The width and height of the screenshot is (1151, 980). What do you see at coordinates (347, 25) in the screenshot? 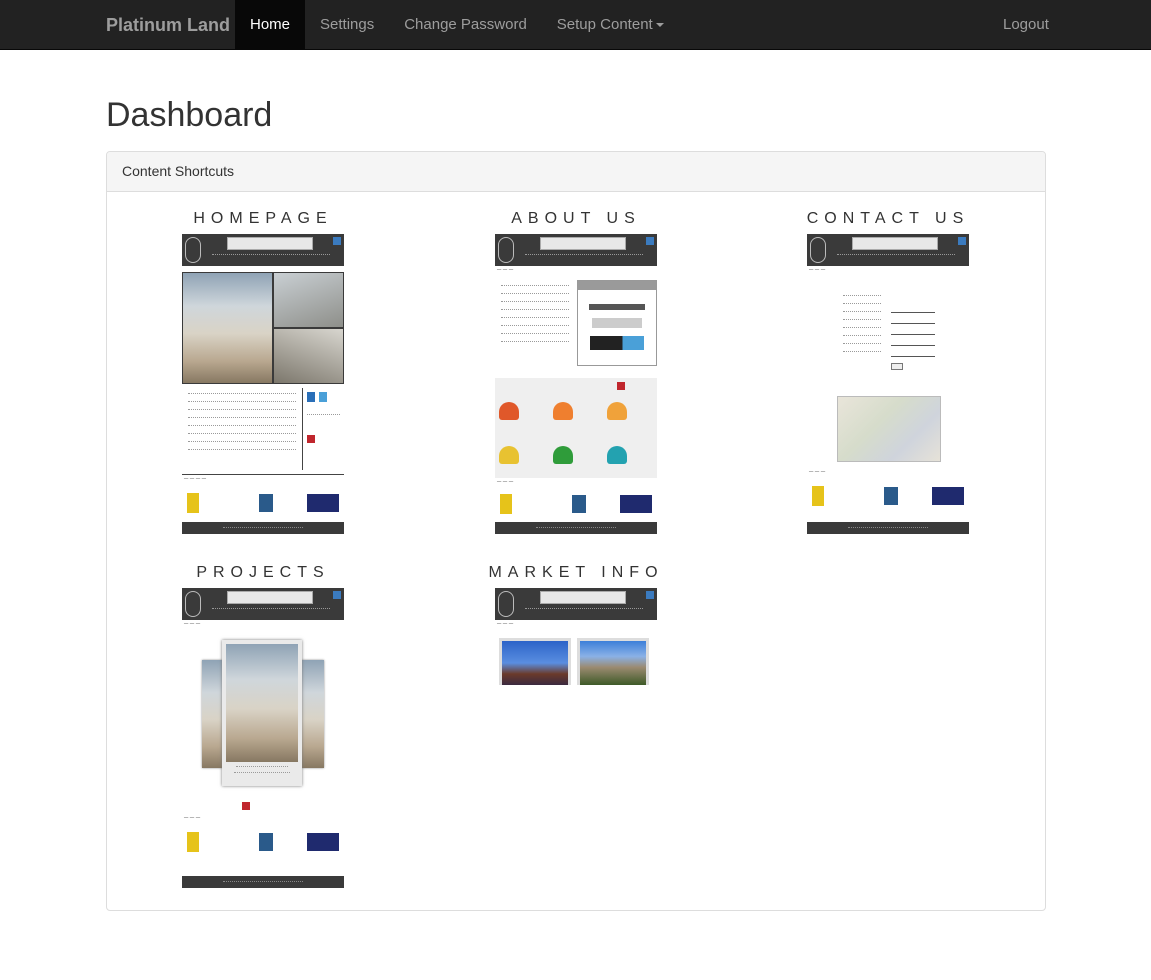
I see `nav-settings: Settings` at bounding box center [347, 25].